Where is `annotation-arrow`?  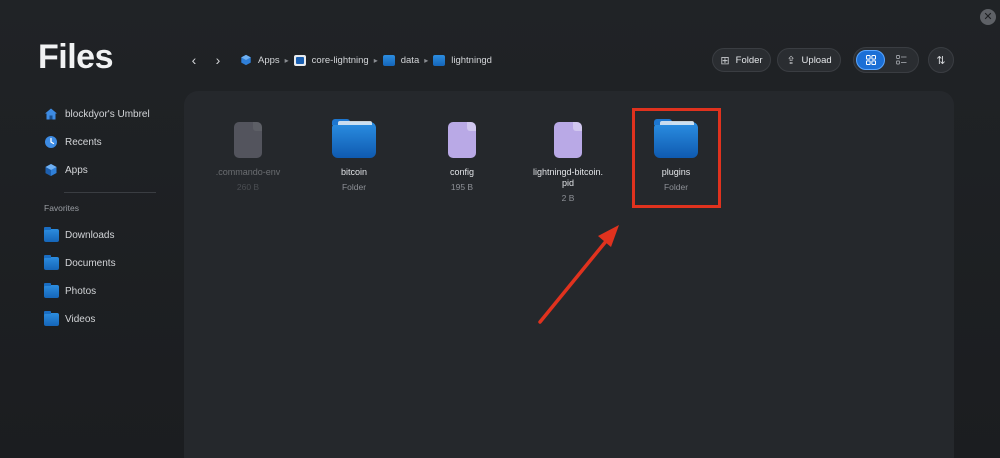
annotation-arrow is located at coordinates (578, 274).